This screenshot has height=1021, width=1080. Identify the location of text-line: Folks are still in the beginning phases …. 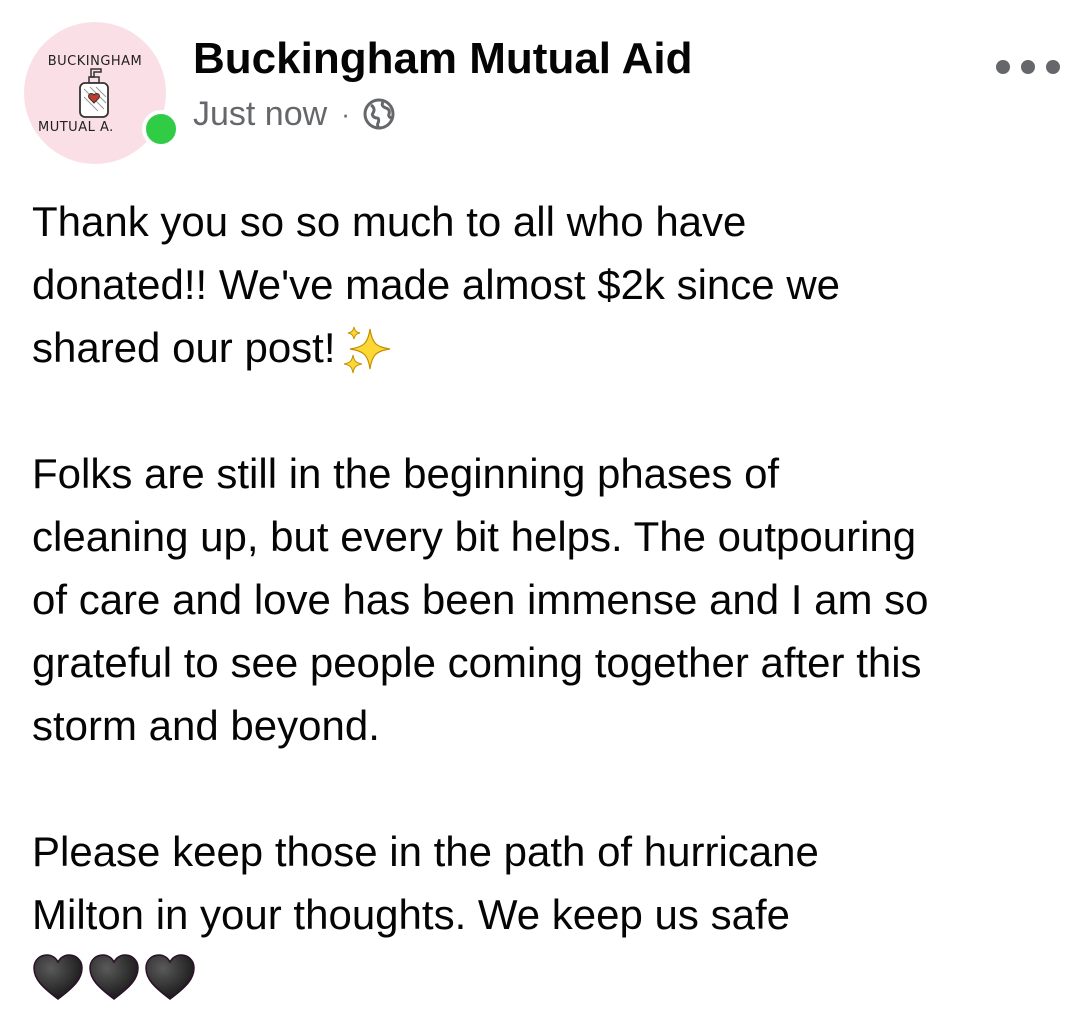
(406, 473).